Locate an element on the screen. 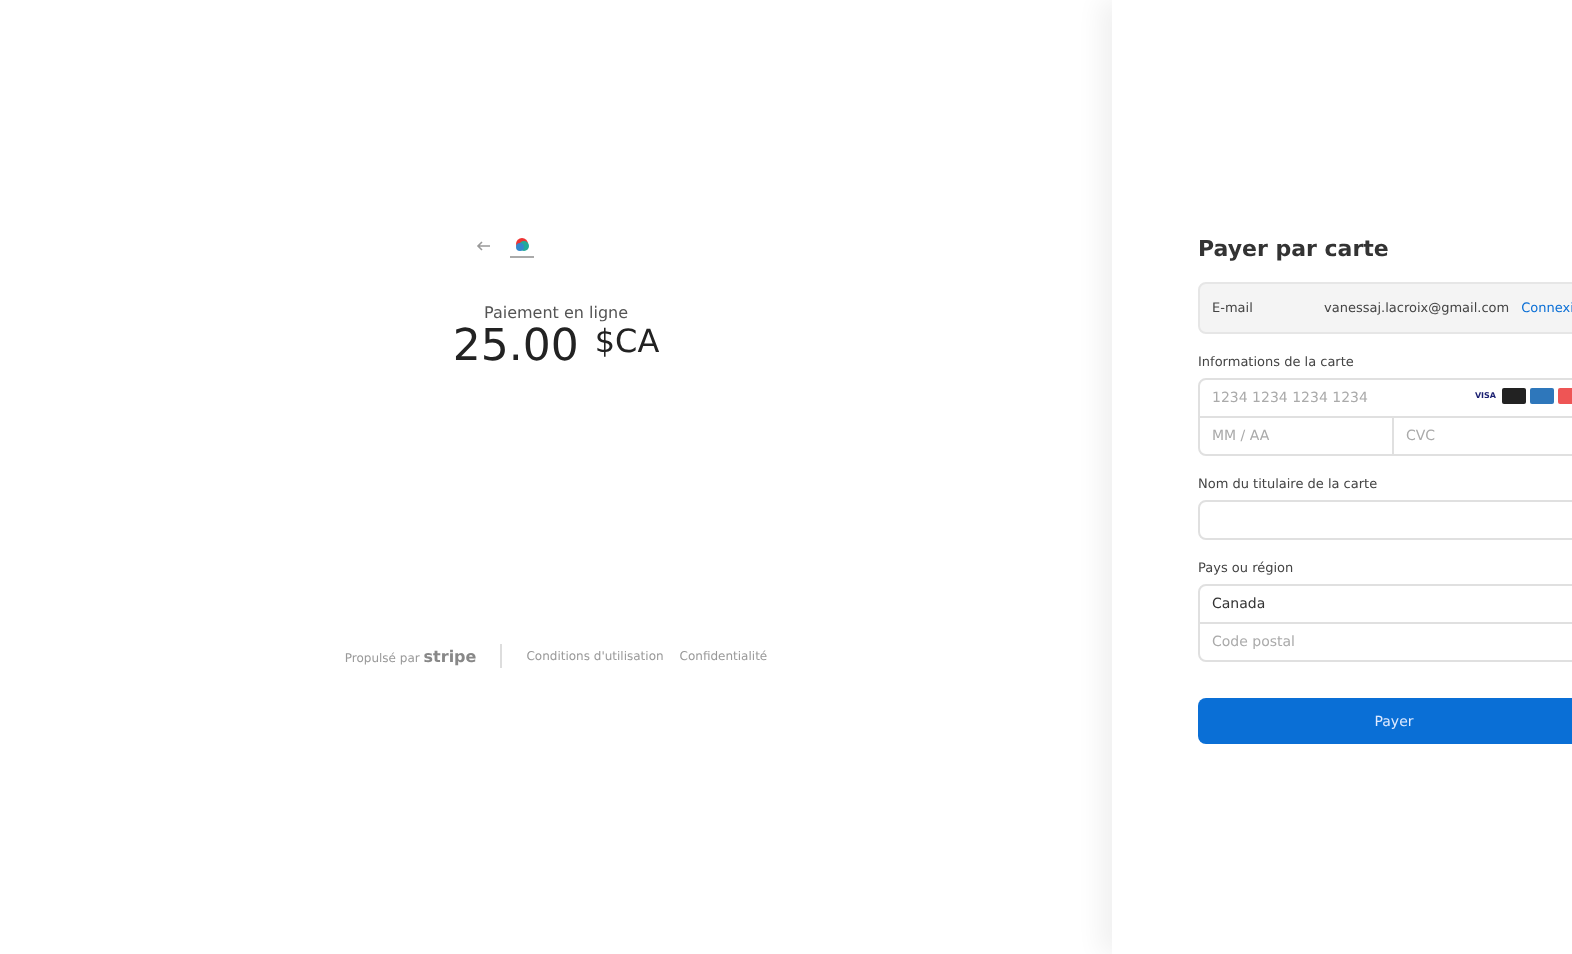 This screenshot has height=954, width=1572. currency: $CA is located at coordinates (627, 341).